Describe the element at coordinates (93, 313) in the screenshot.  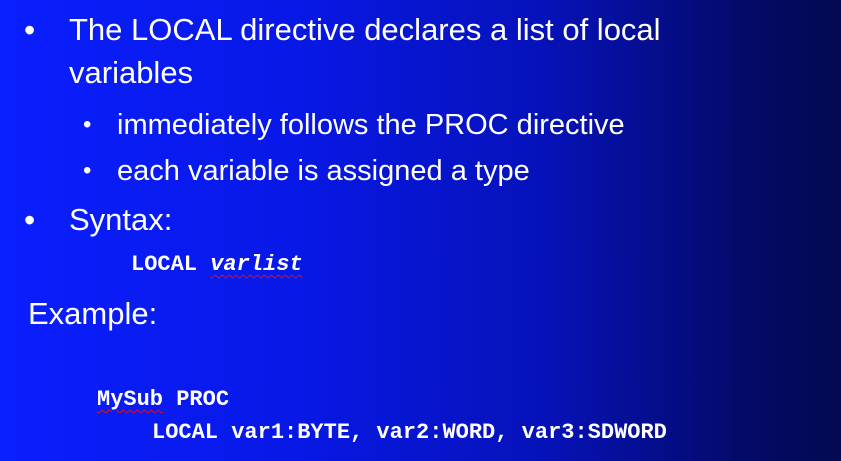
I see `example-label: Example:` at that location.